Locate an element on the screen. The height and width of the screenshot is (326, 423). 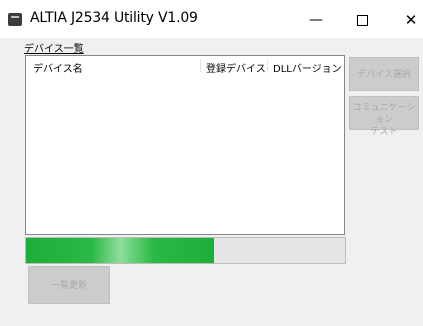
column-header-device-name: デバイス名 is located at coordinates (58, 67).